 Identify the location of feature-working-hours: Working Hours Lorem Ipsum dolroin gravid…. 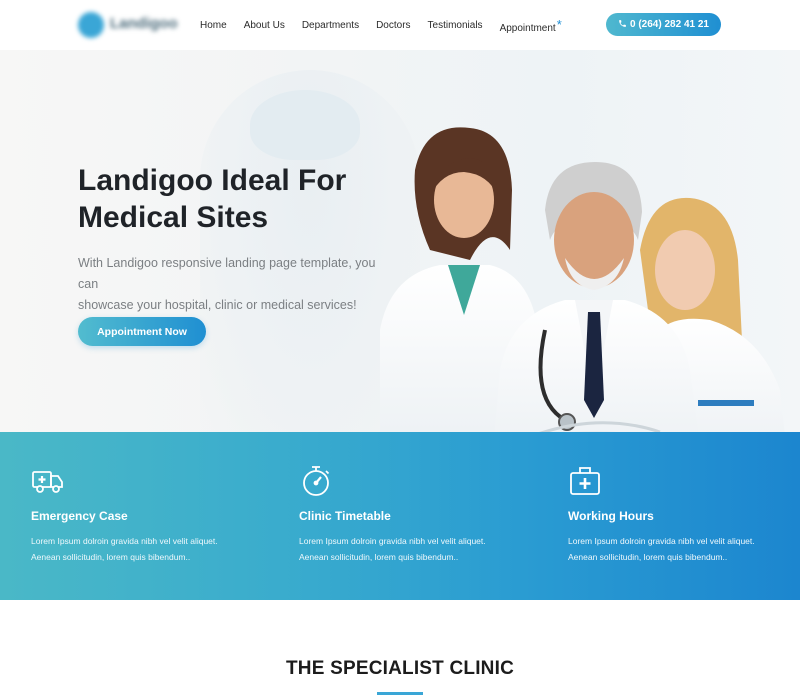
(684, 516).